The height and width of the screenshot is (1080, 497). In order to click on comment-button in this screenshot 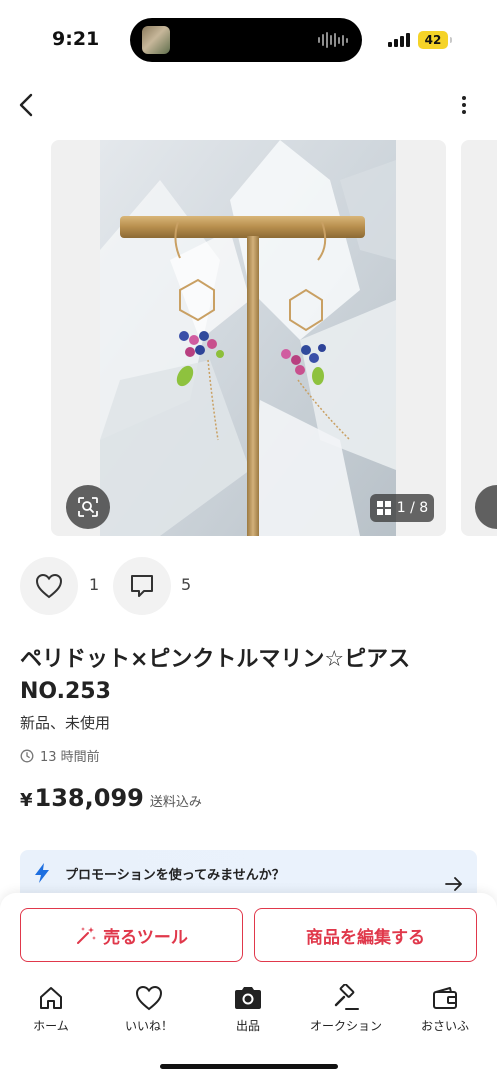, I will do `click(142, 586)`.